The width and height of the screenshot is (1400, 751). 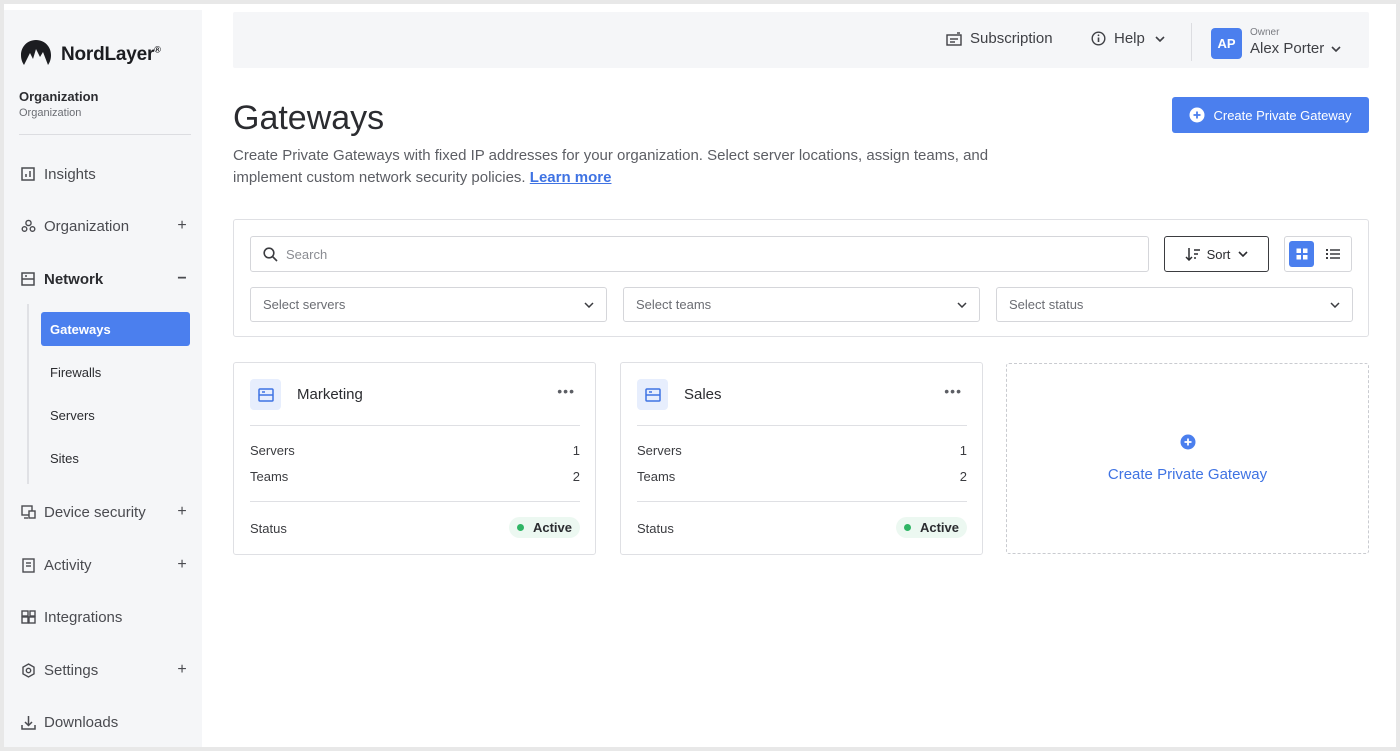 I want to click on status-select-placeholder: Select status, so click(x=1046, y=304).